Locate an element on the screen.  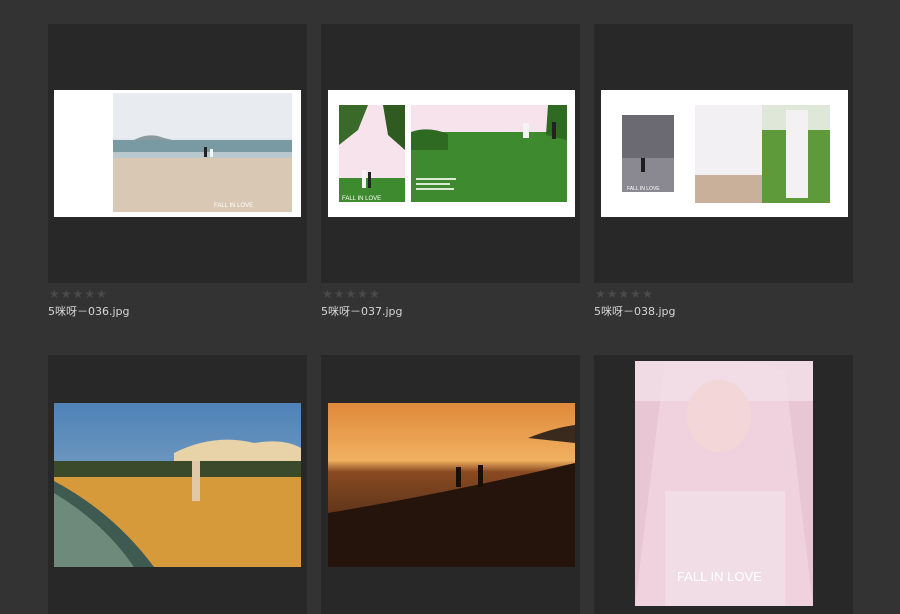
thumbnail-filename: 5咪呀－037.jpg is located at coordinates (362, 311).